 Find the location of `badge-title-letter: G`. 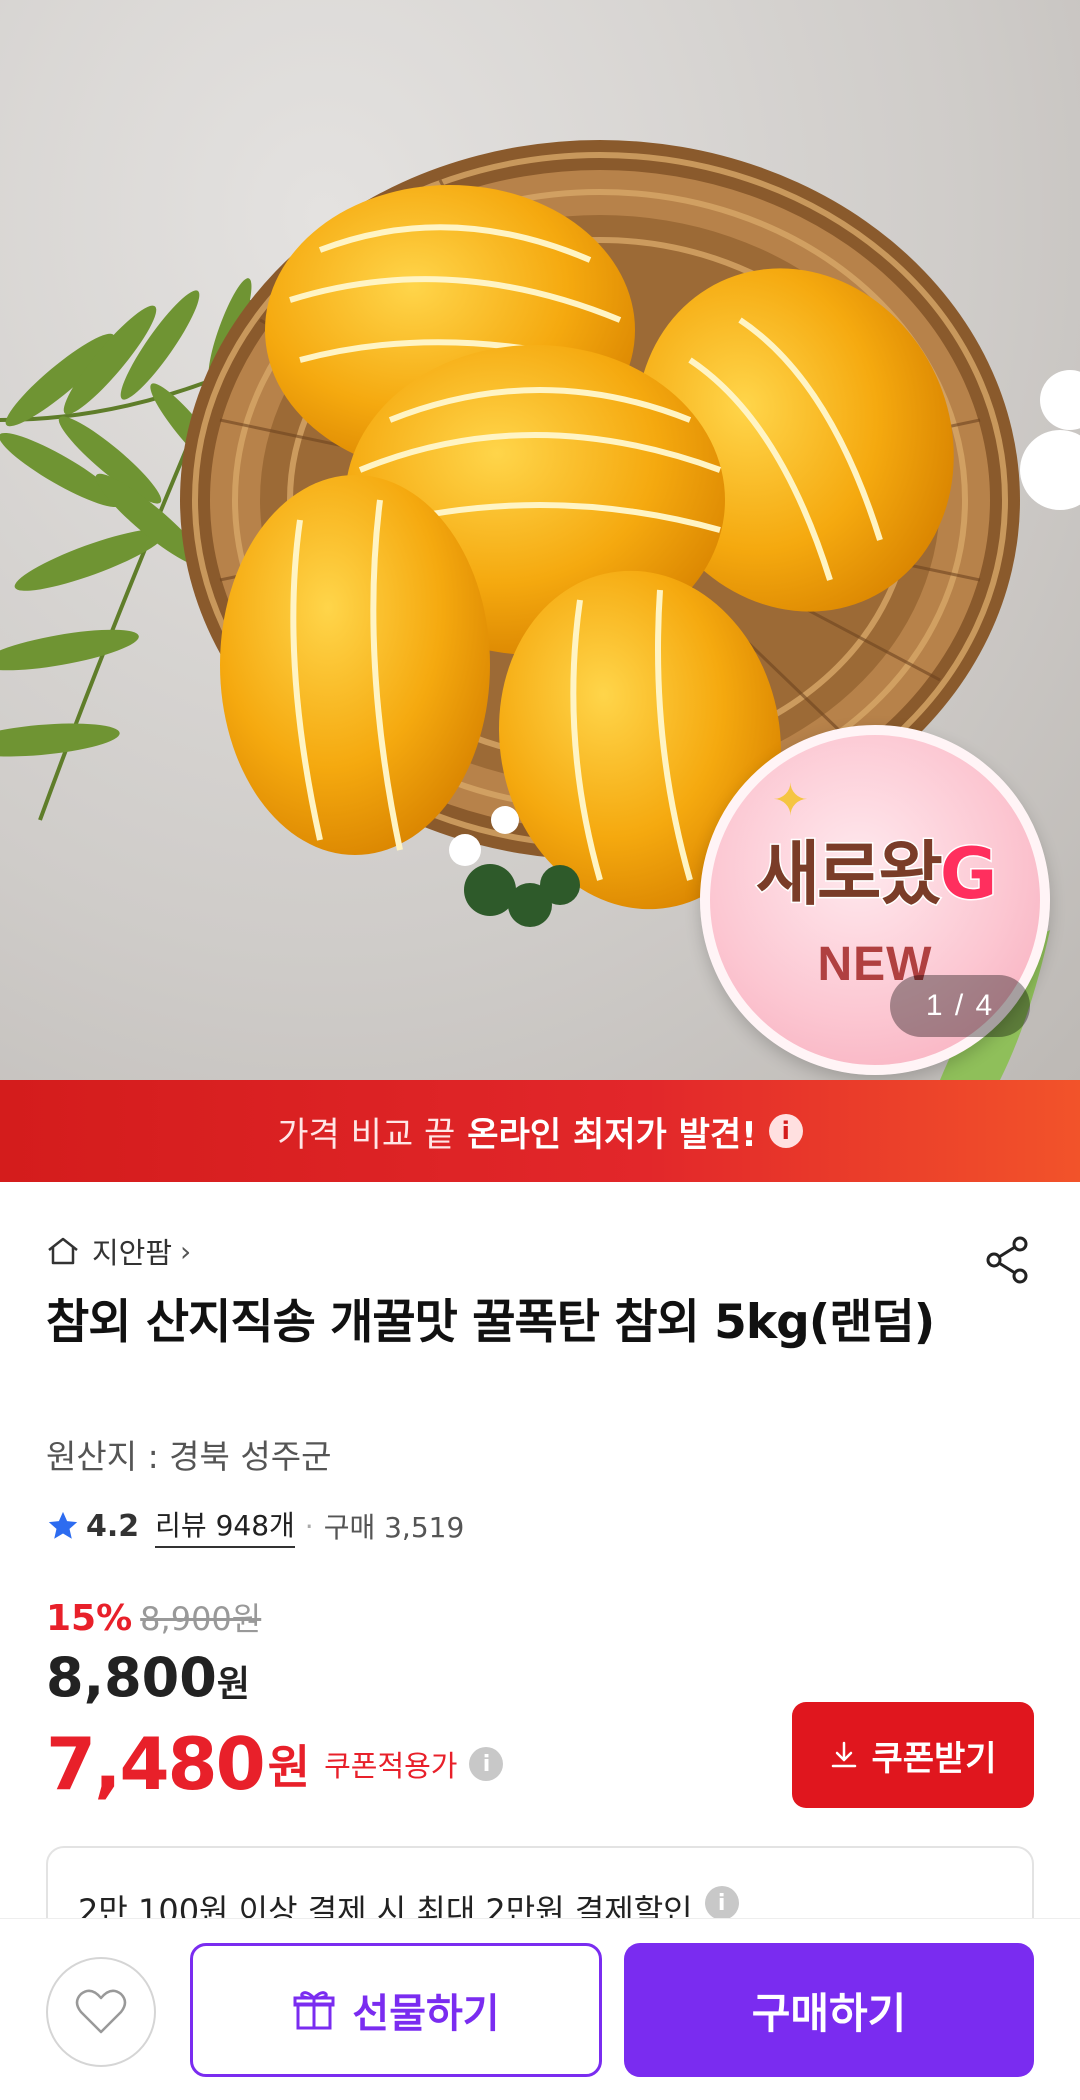

badge-title-letter: G is located at coordinates (968, 874).